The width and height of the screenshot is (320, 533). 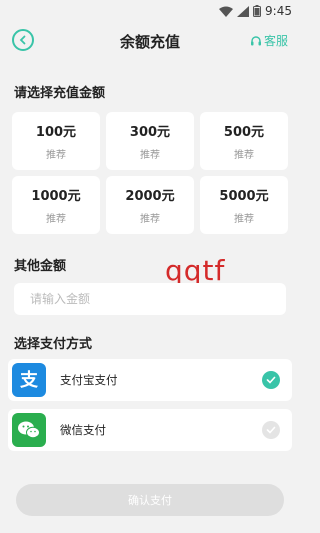 I want to click on confirm-payment-button: 确认支付, so click(x=150, y=500).